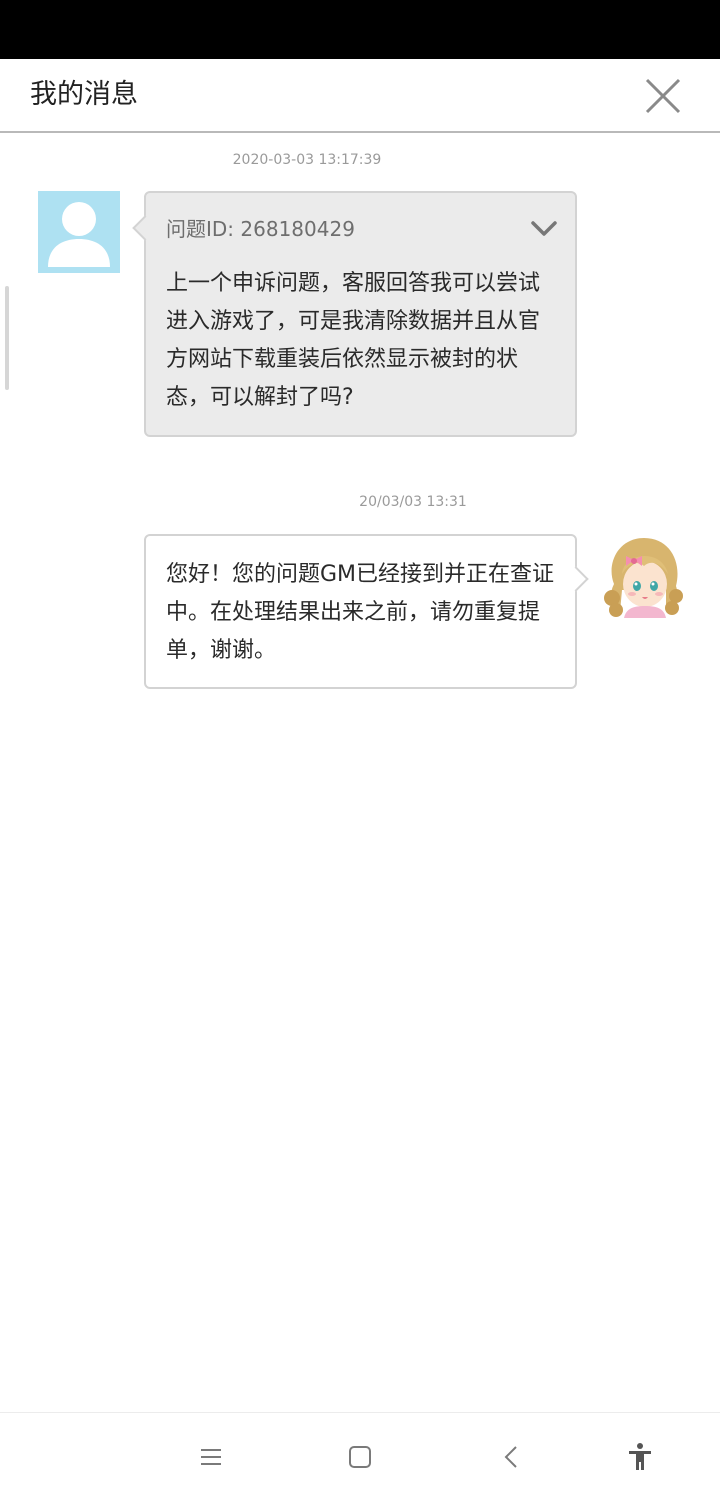  I want to click on back-icon, so click(510, 1457).